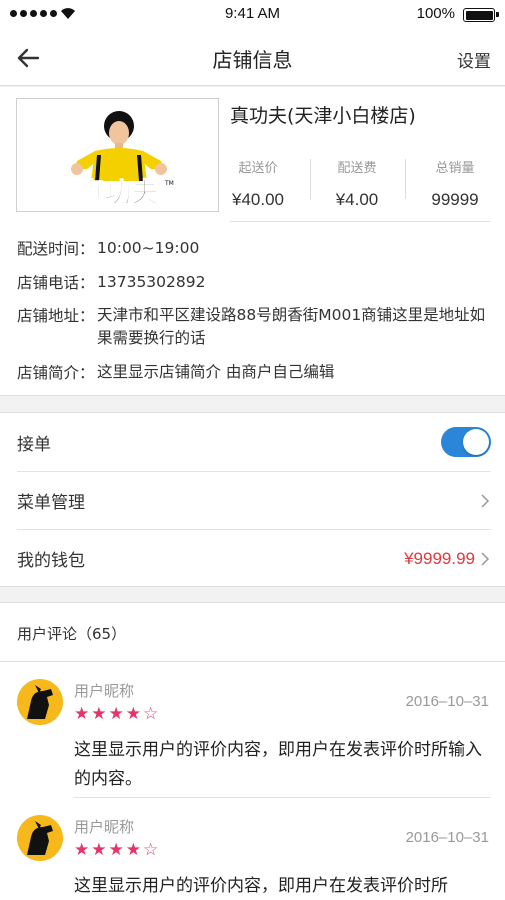 This screenshot has width=505, height=900. I want to click on stat-value: ¥4.00, so click(357, 199).